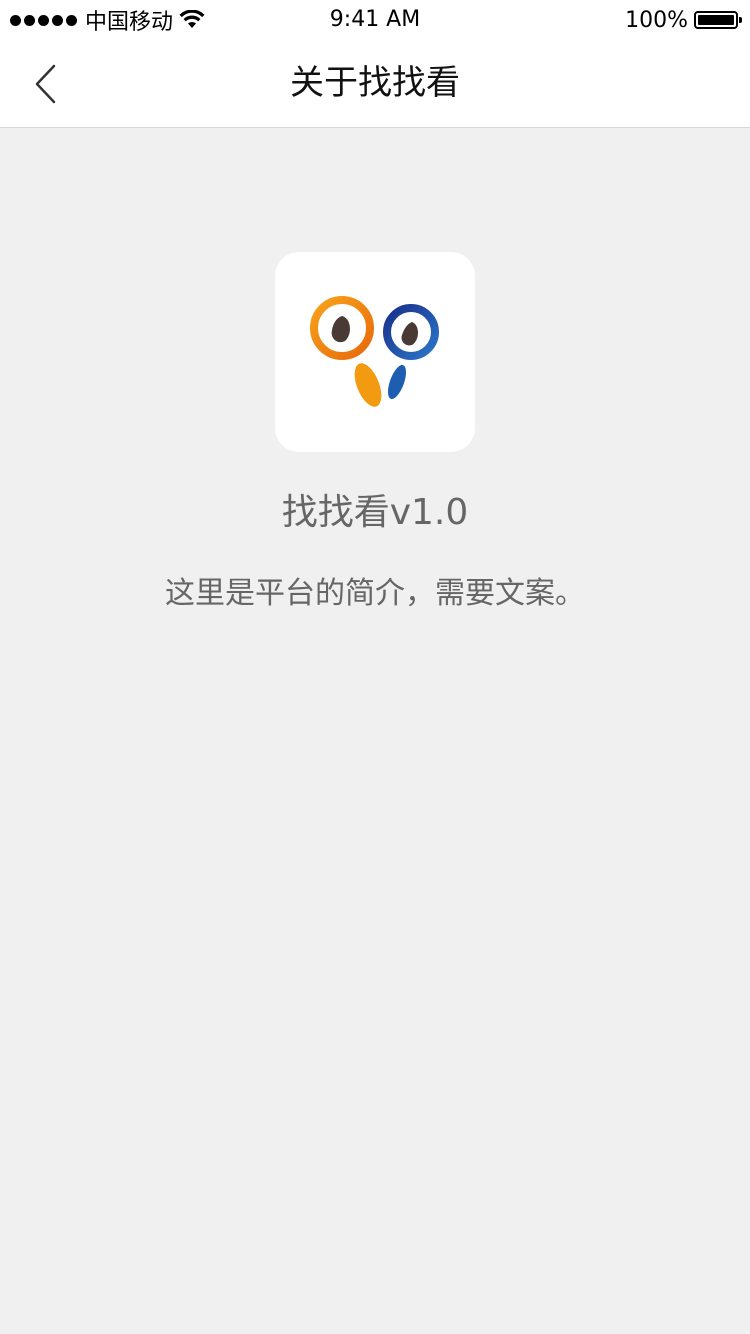 The image size is (750, 1334). What do you see at coordinates (375, 512) in the screenshot?
I see `app-version: 找找看v1.0` at bounding box center [375, 512].